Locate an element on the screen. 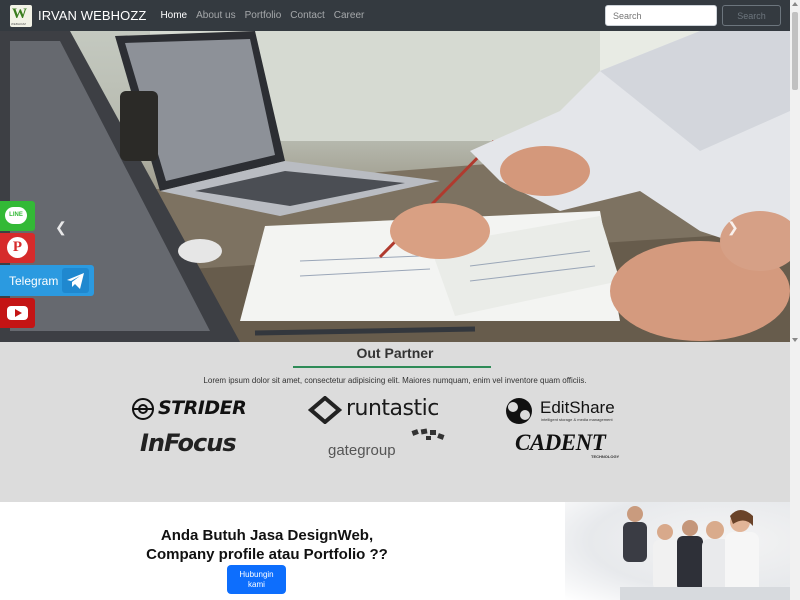 Image resolution: width=800 pixels, height=600 pixels. nav-career: Career is located at coordinates (349, 15).